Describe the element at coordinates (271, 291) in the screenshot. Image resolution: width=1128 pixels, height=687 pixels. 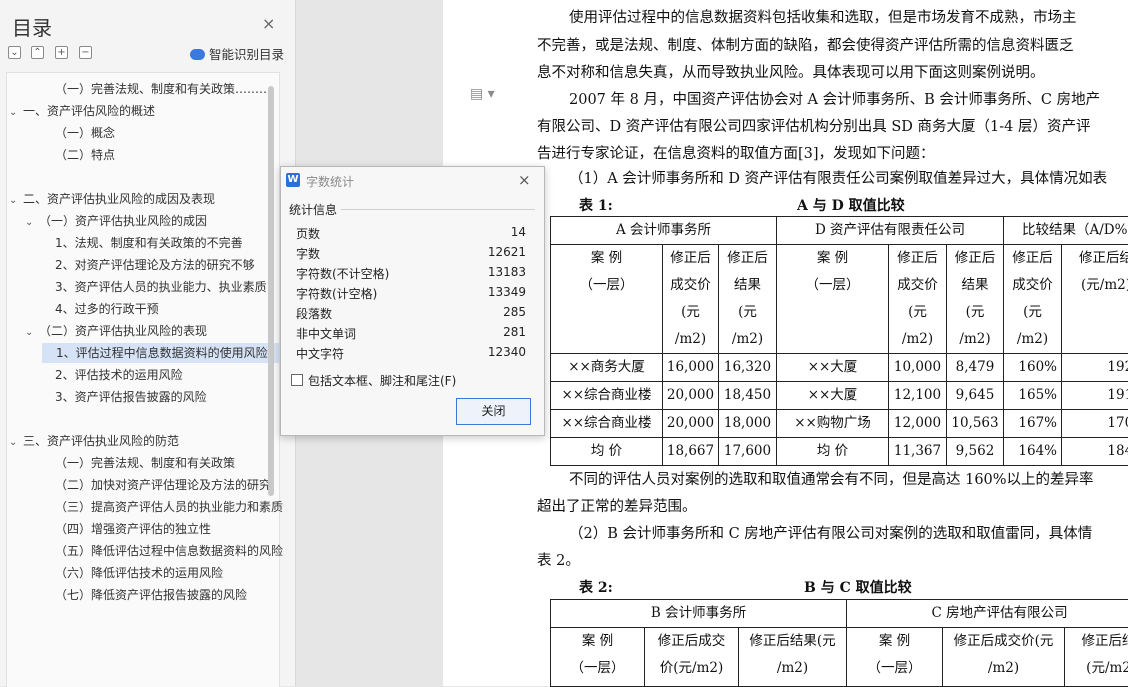
I see `toc-scrollbar` at that location.